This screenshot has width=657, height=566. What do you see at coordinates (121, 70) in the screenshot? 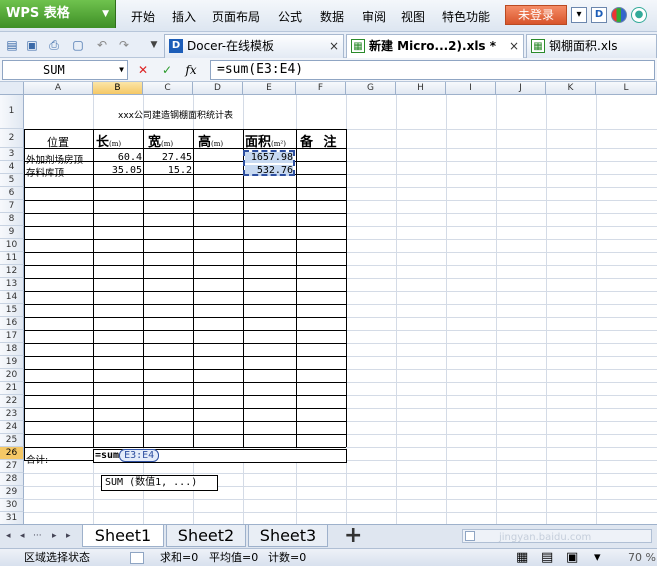
I see `chevron-down-icon: ▼` at bounding box center [121, 70].